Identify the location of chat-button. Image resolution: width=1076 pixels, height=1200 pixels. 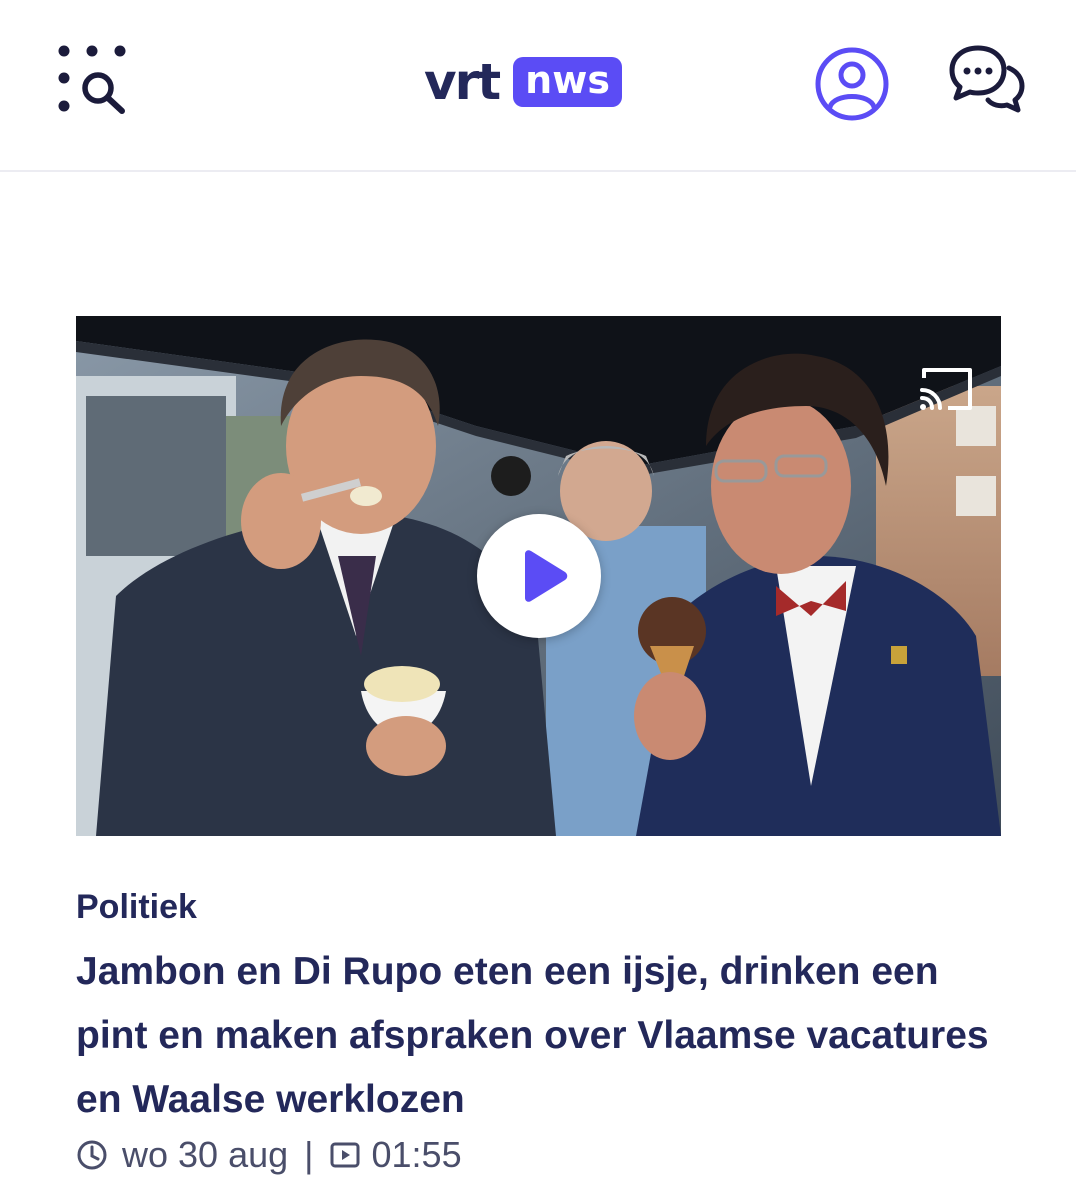
(988, 80).